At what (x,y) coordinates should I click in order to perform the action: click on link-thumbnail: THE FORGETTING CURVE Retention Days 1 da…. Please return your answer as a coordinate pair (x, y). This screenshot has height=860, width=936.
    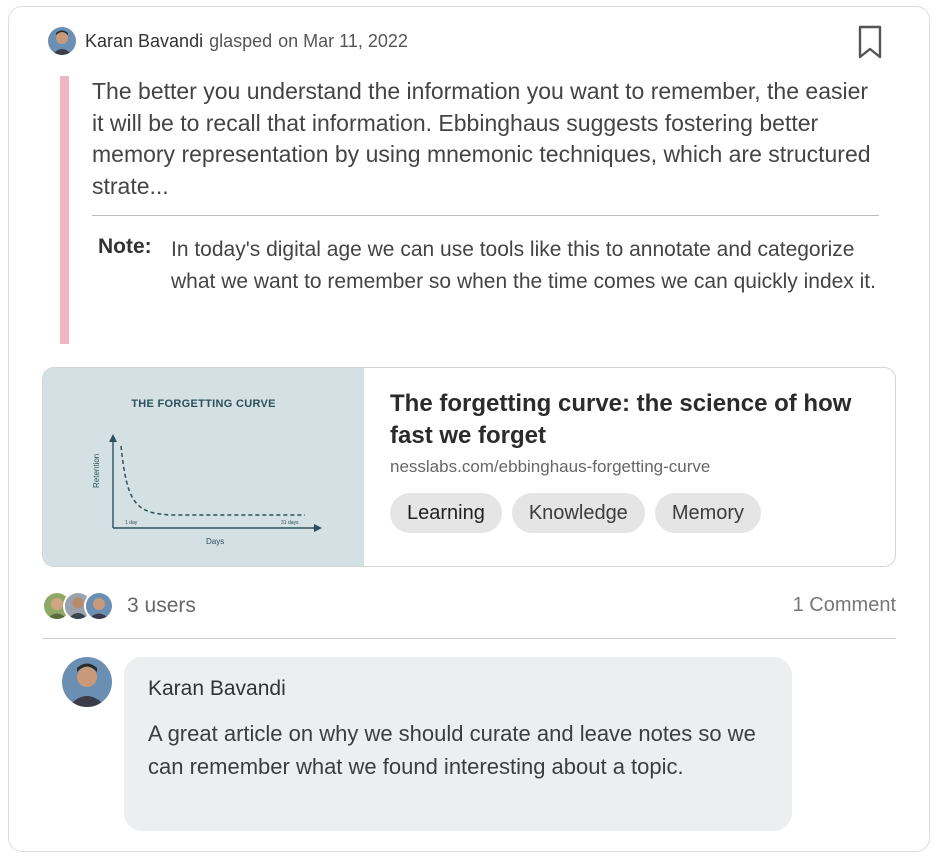
    Looking at the image, I should click on (203, 467).